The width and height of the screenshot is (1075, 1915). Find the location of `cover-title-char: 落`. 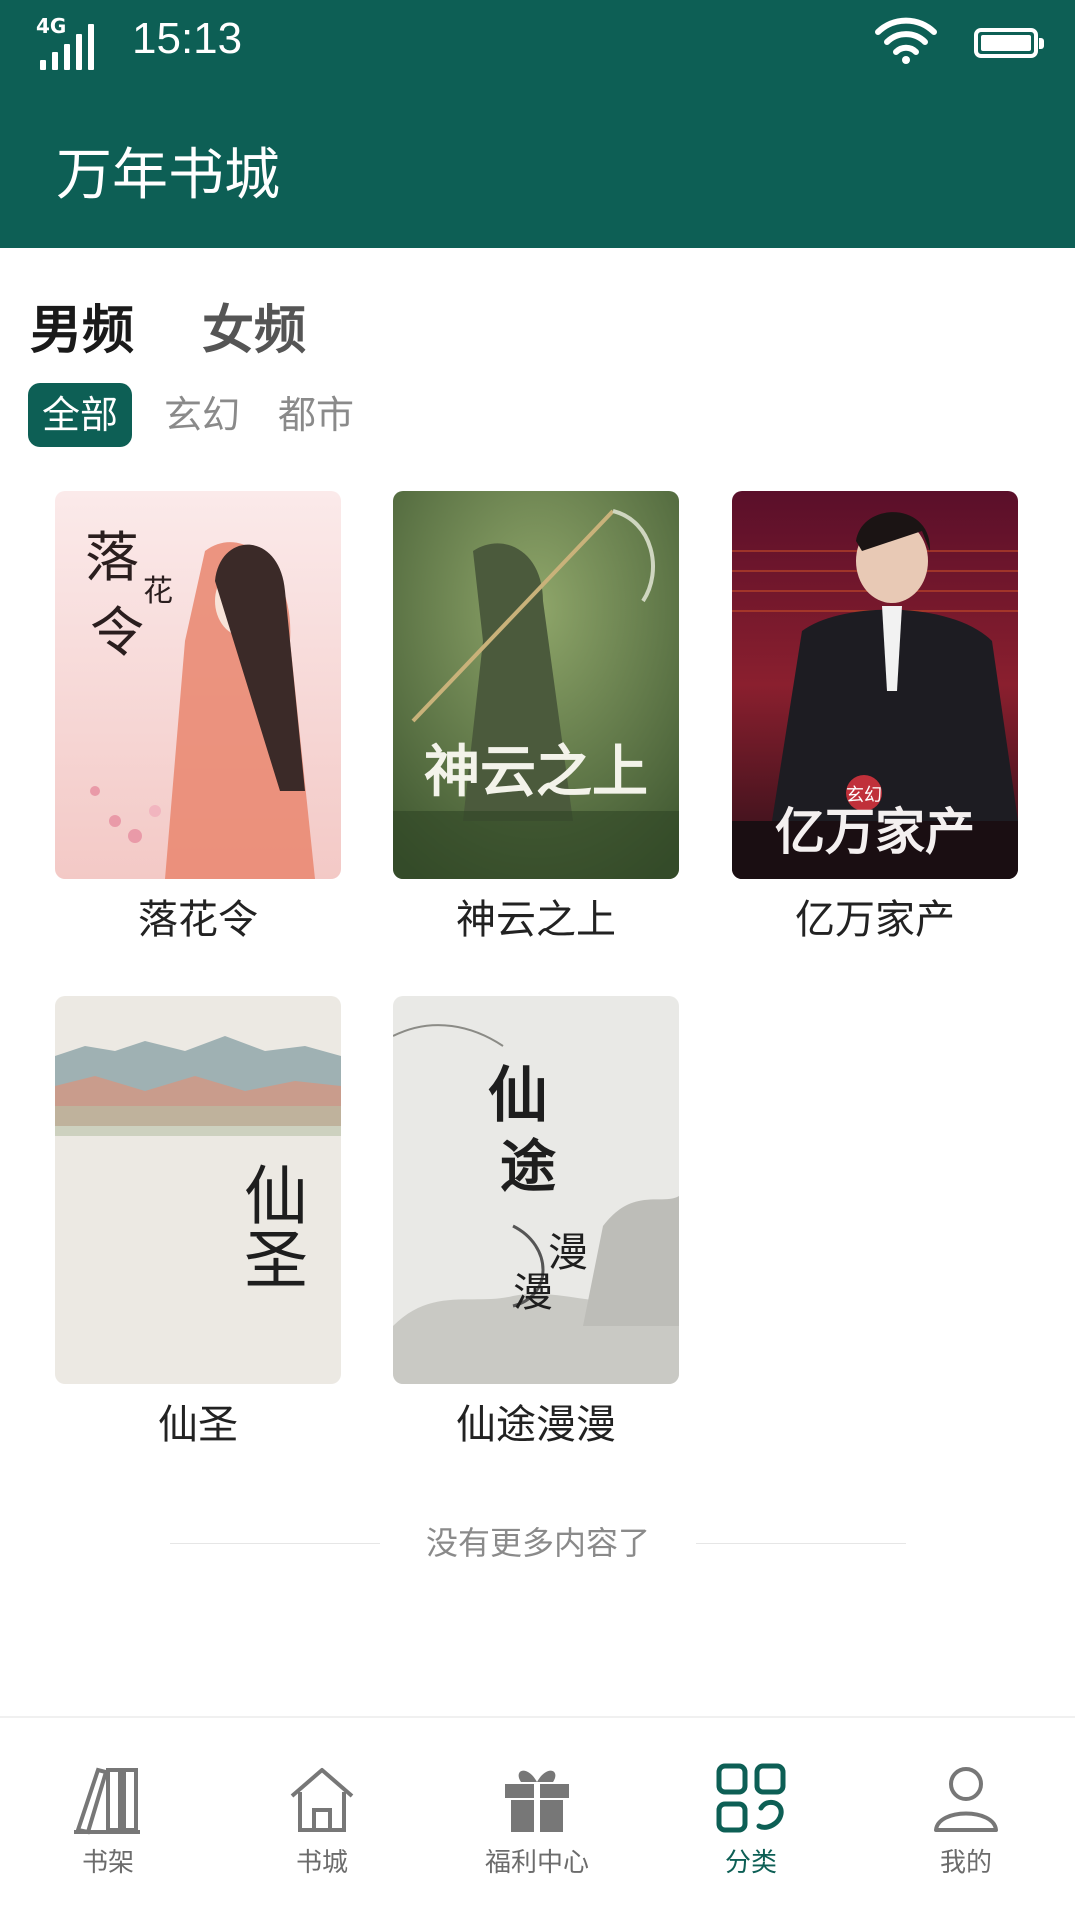

cover-title-char: 落 is located at coordinates (112, 557).